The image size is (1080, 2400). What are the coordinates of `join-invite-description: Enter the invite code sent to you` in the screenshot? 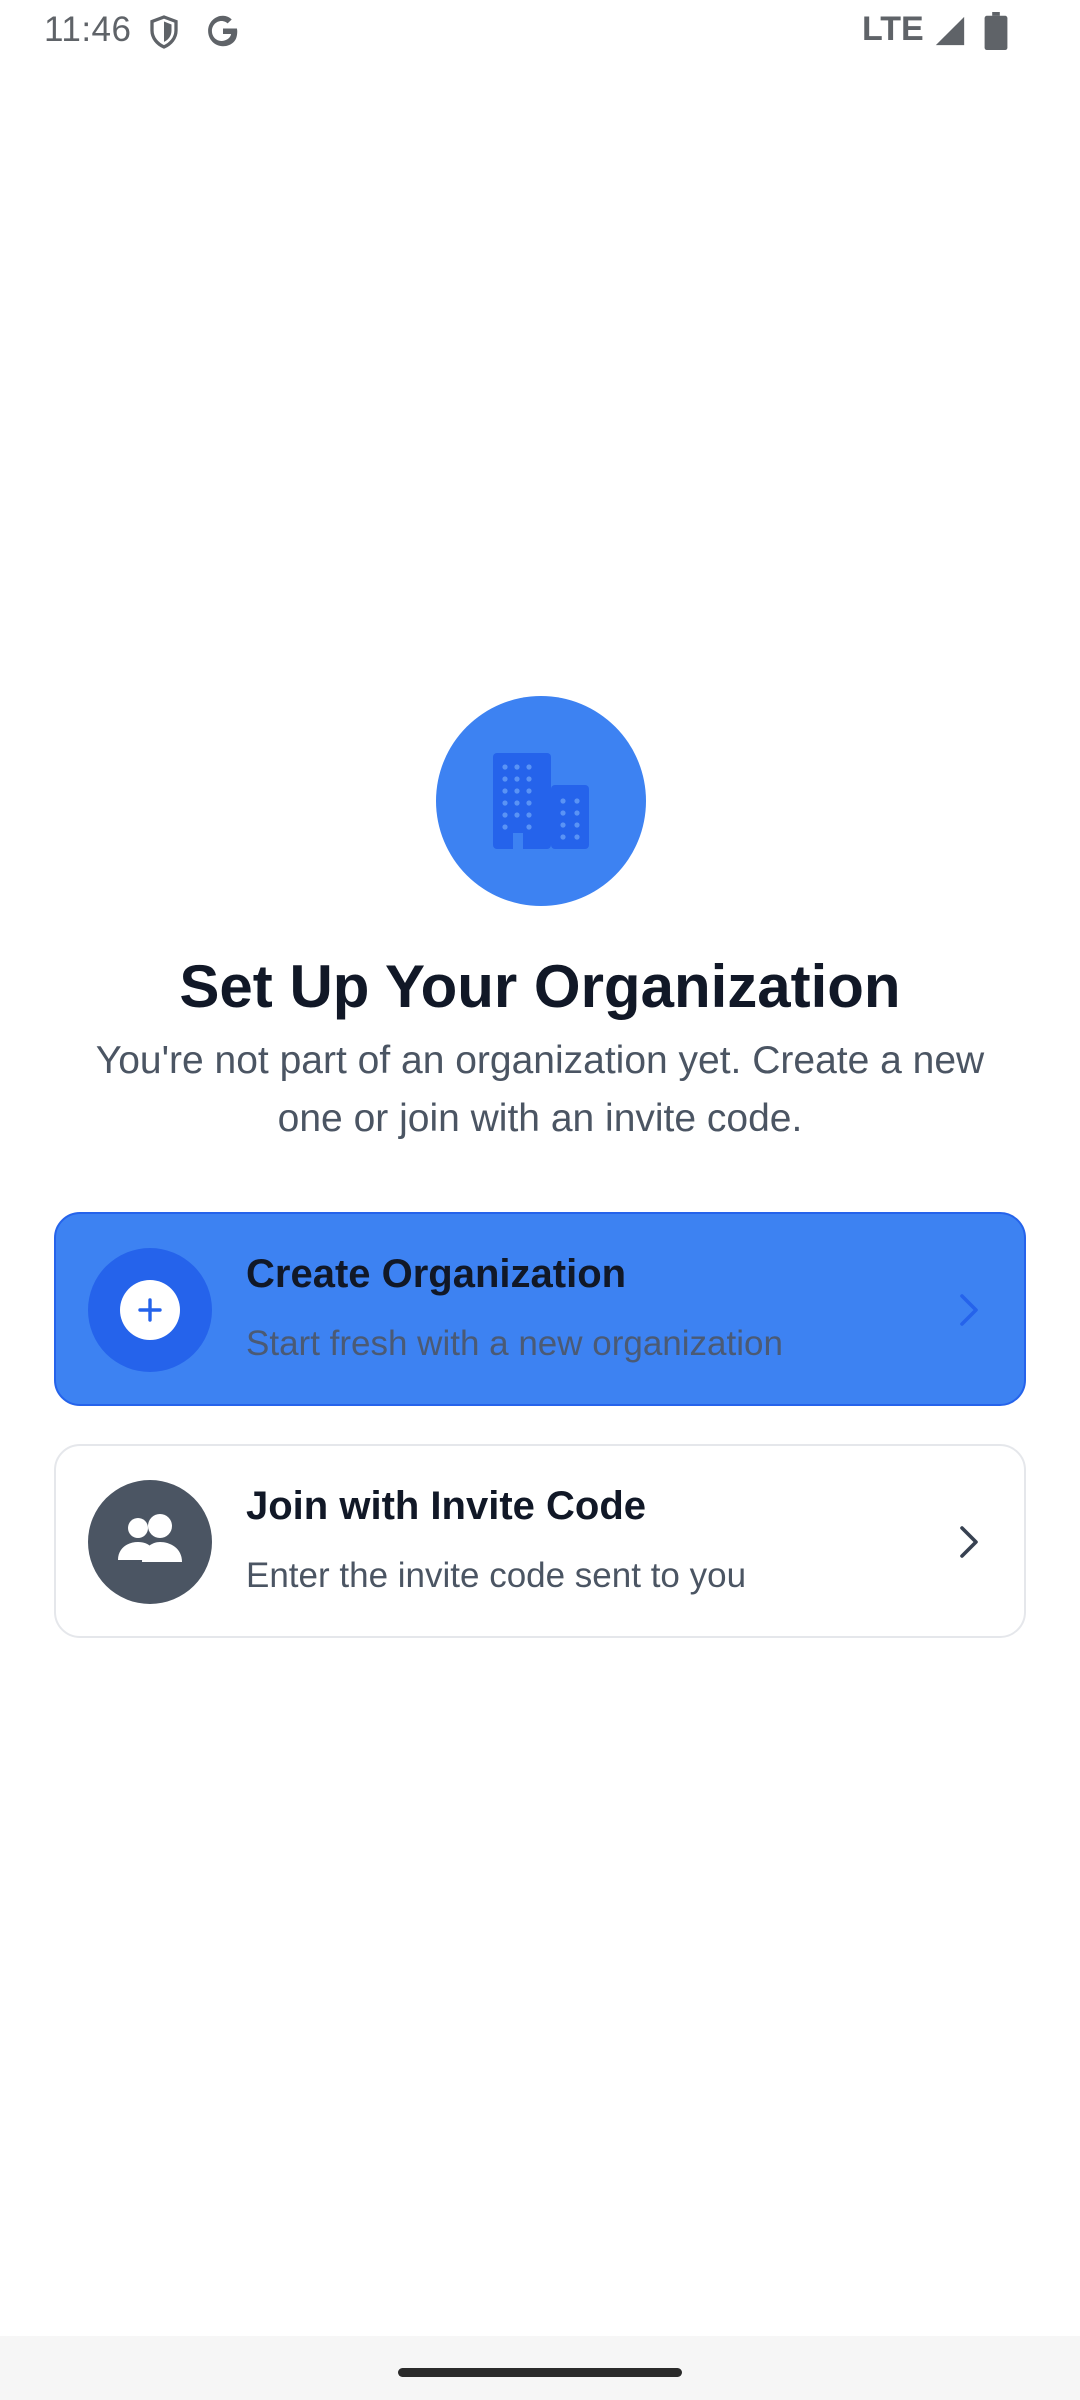 It's located at (496, 1575).